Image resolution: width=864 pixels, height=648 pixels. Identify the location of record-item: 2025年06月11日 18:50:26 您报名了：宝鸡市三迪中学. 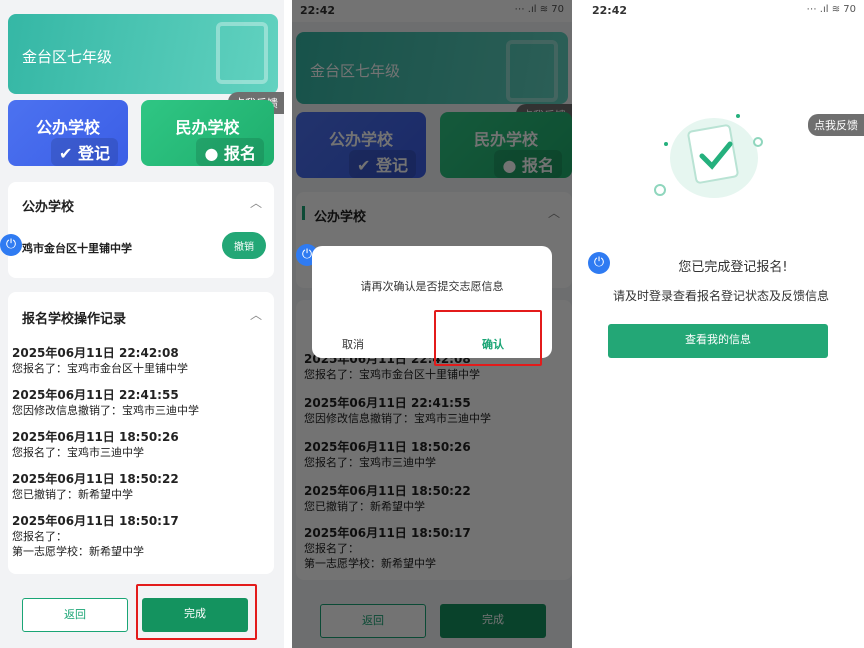
(95, 444).